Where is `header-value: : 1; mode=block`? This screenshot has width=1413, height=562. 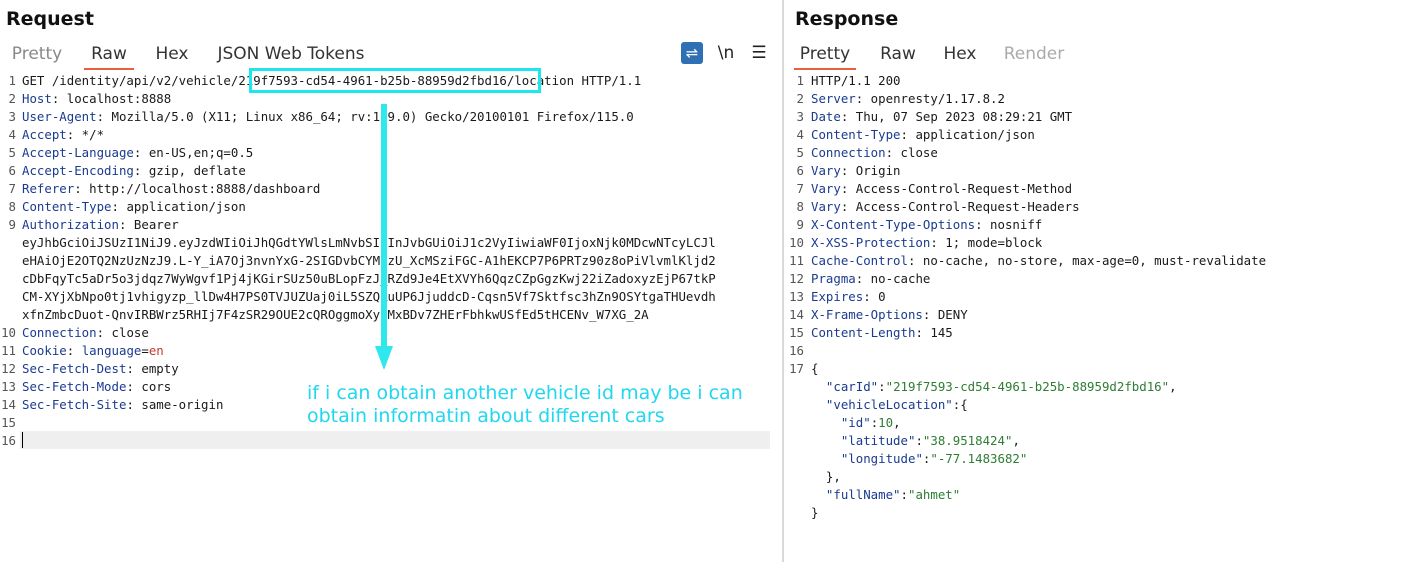 header-value: : 1; mode=block is located at coordinates (986, 242).